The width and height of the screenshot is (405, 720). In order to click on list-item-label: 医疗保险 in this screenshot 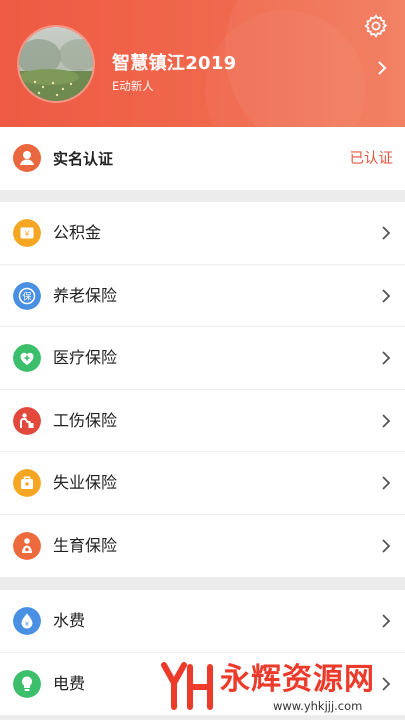, I will do `click(85, 357)`.